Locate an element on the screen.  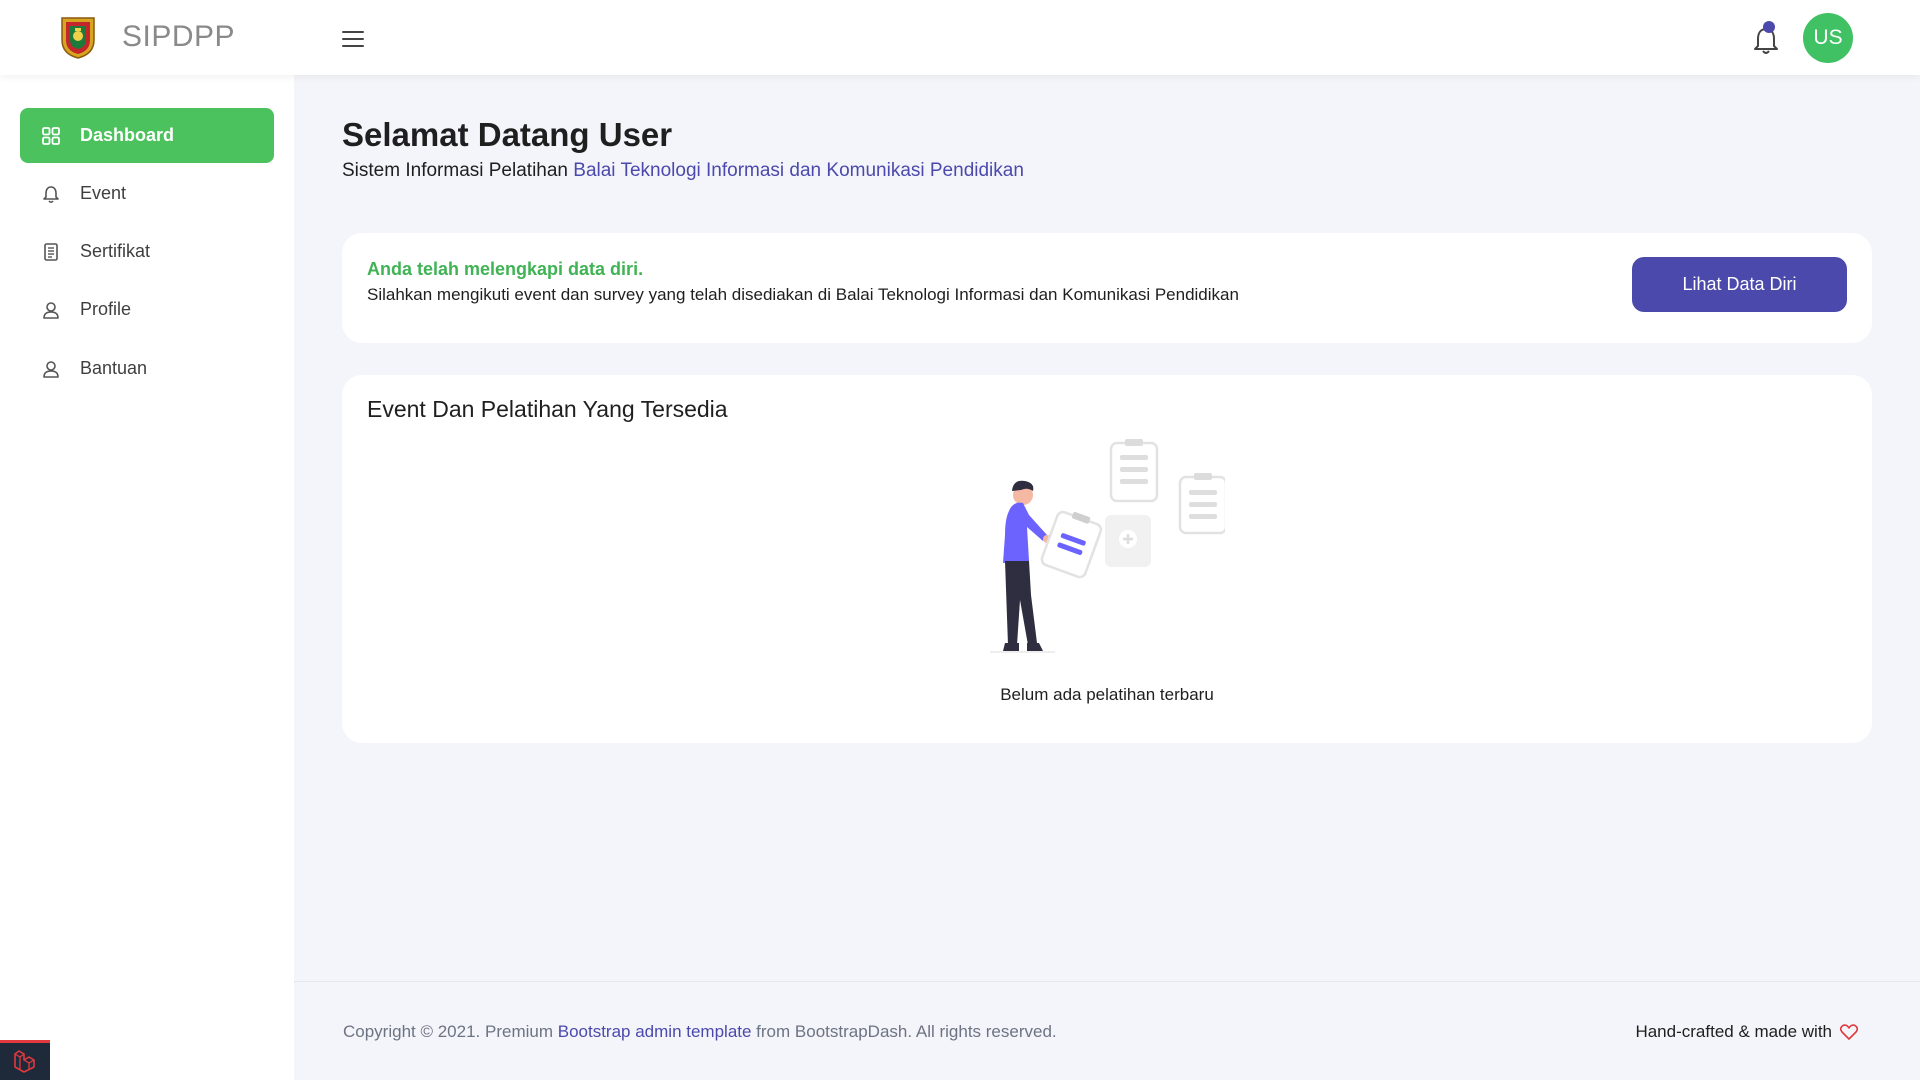
sidebar-item-label: Bantuan is located at coordinates (114, 368).